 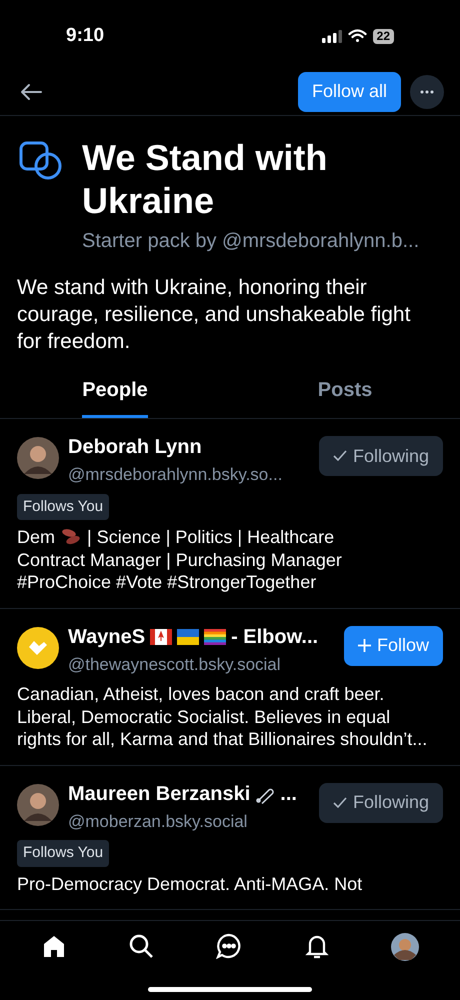 I want to click on rainbow-flag-icon, so click(x=215, y=636).